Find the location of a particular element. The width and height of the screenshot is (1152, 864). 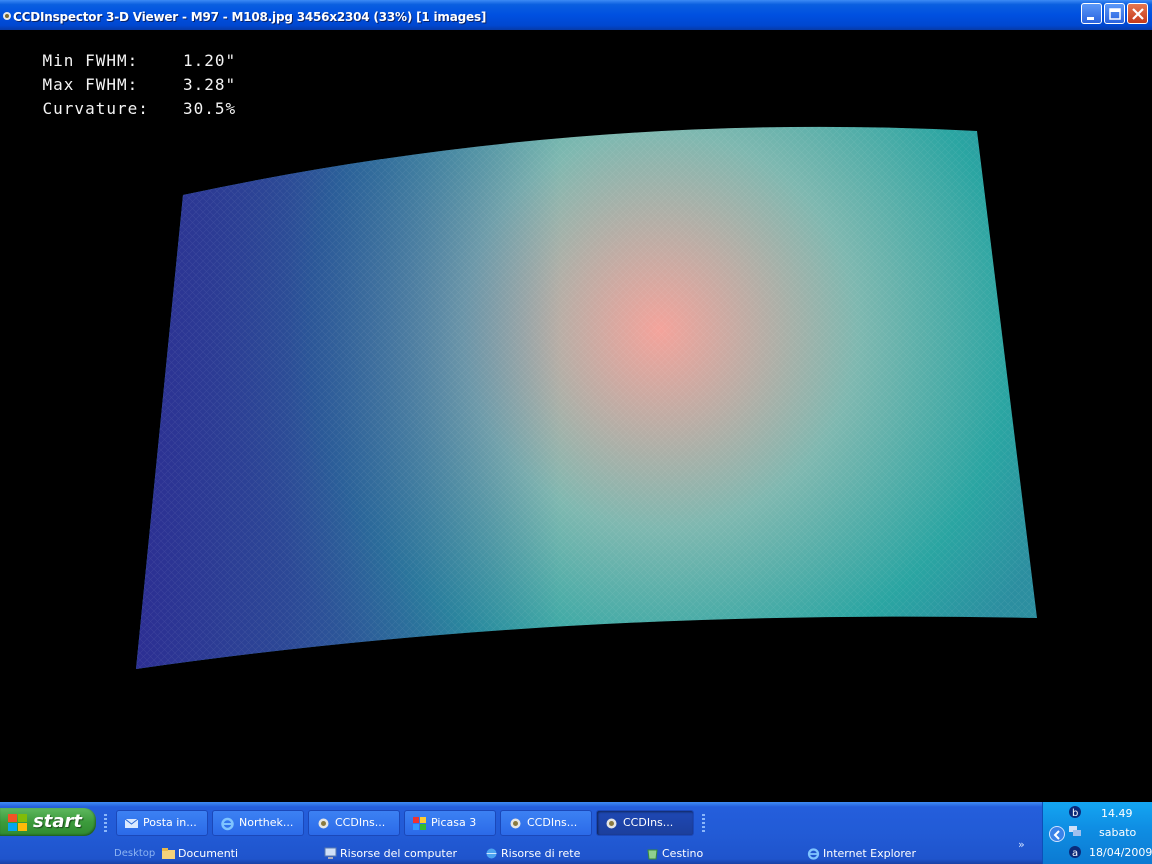

computer-icon is located at coordinates (330, 853).